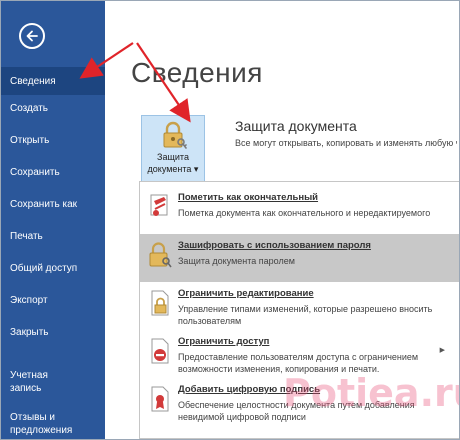 The image size is (460, 440). I want to click on lock-document-icon, so click(160, 303).